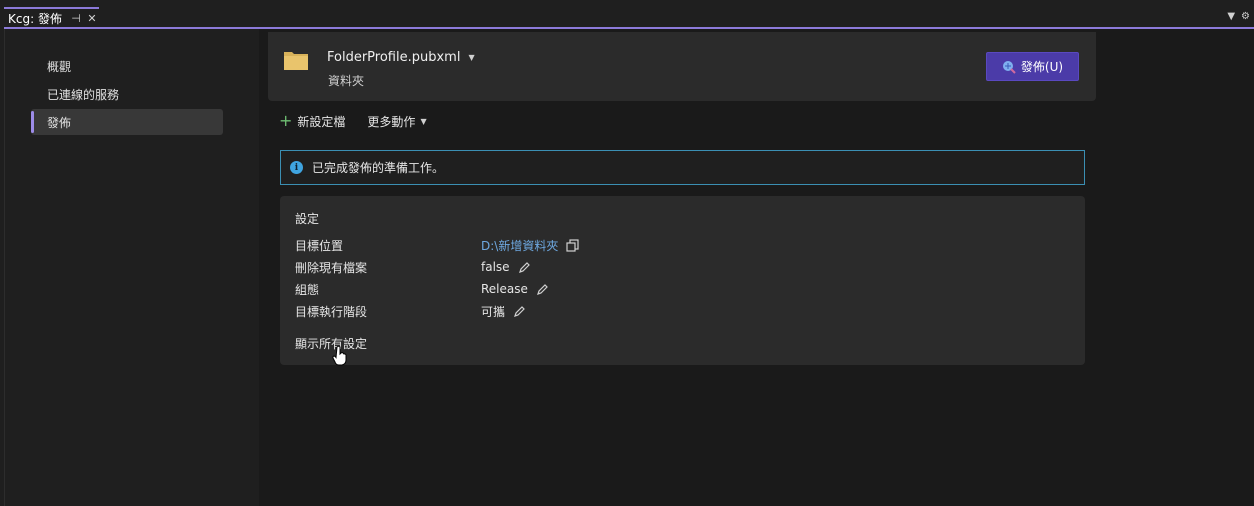 Image resolution: width=1254 pixels, height=506 pixels. I want to click on settings-label: 刪除現有檔案, so click(331, 267).